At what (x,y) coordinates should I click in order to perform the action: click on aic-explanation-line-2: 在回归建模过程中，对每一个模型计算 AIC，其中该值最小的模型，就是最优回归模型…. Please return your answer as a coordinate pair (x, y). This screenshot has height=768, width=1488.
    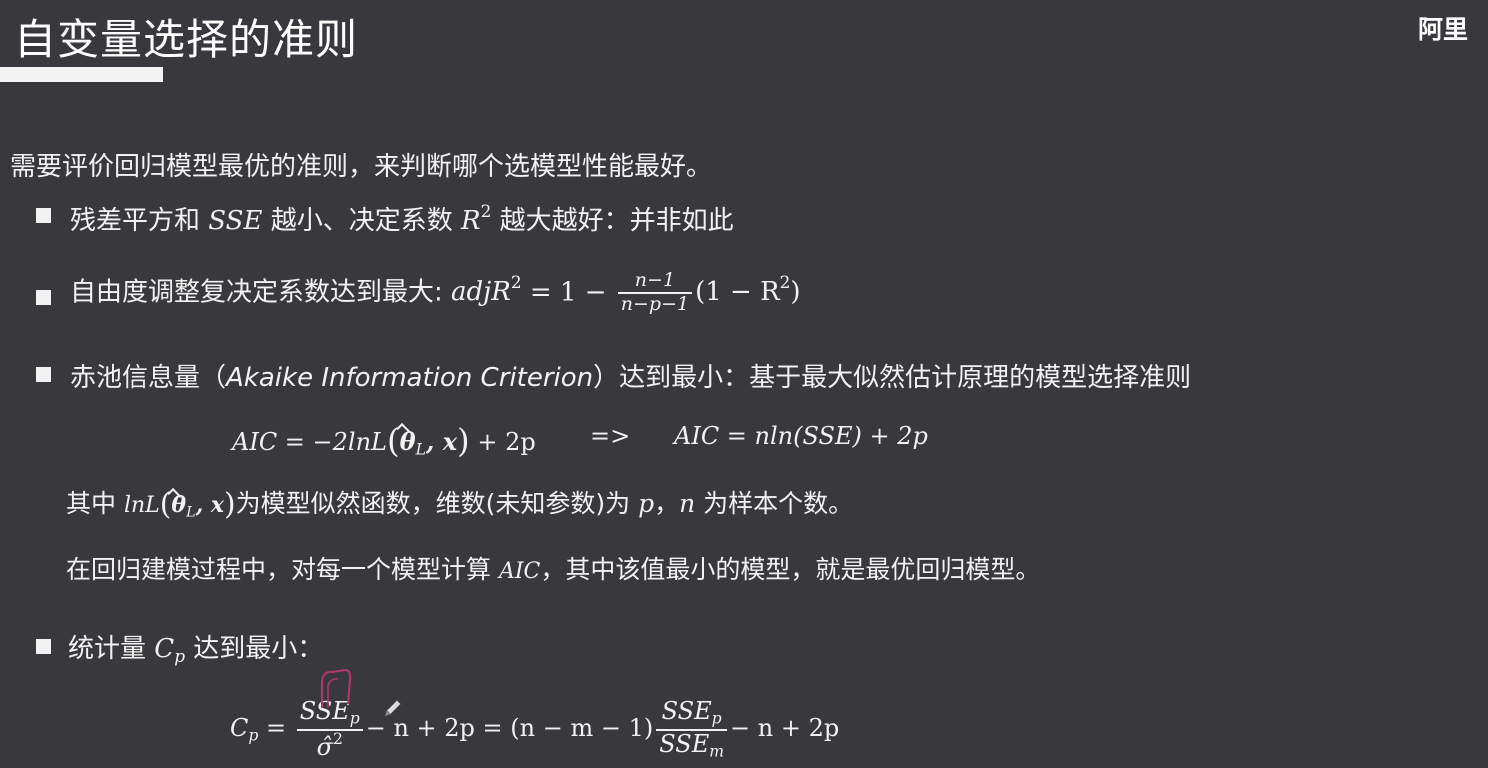
    Looking at the image, I should click on (553, 569).